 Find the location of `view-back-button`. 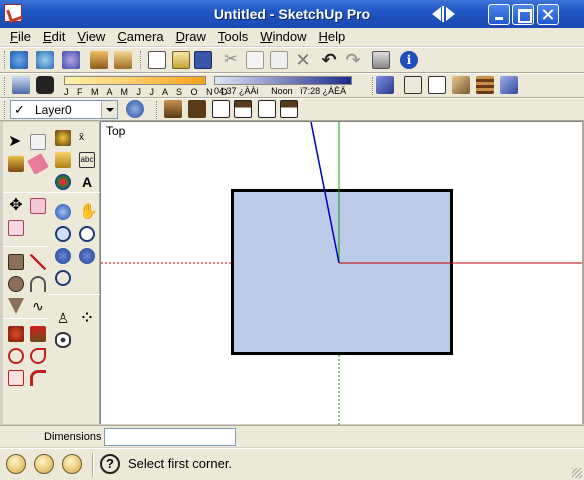

view-back-button is located at coordinates (268, 110).